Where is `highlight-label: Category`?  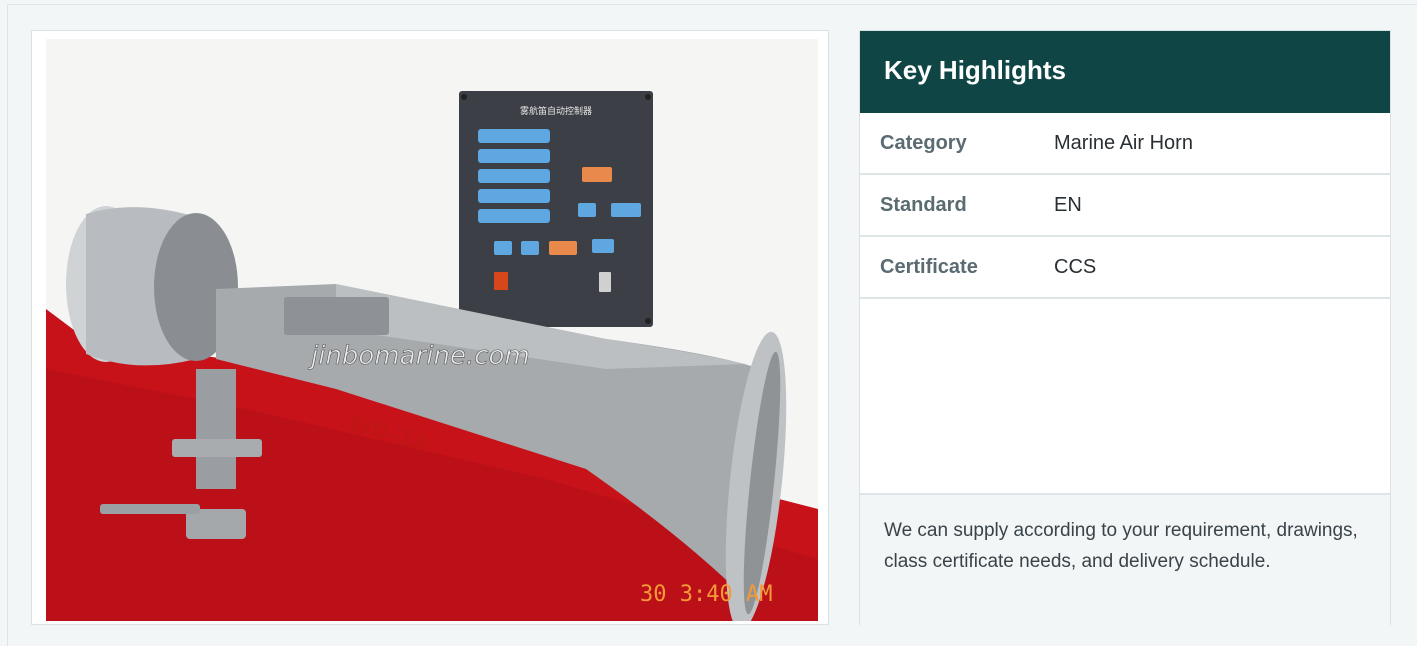 highlight-label: Category is located at coordinates (923, 142).